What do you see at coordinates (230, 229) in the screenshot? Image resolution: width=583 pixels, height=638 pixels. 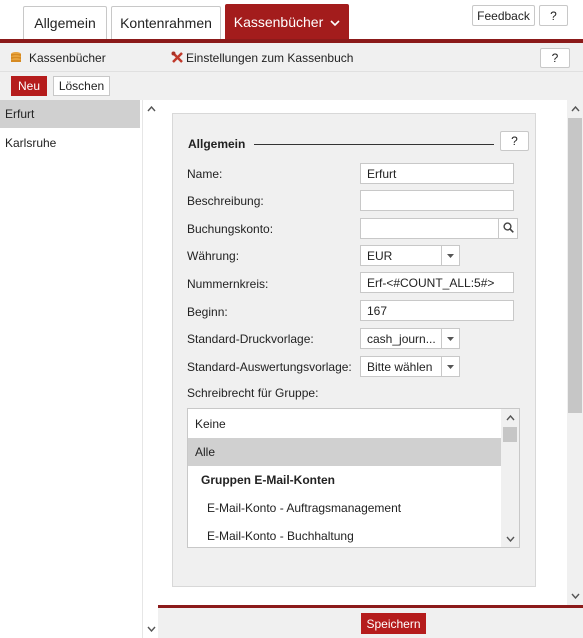 I see `account-label: Buchungskonto:` at bounding box center [230, 229].